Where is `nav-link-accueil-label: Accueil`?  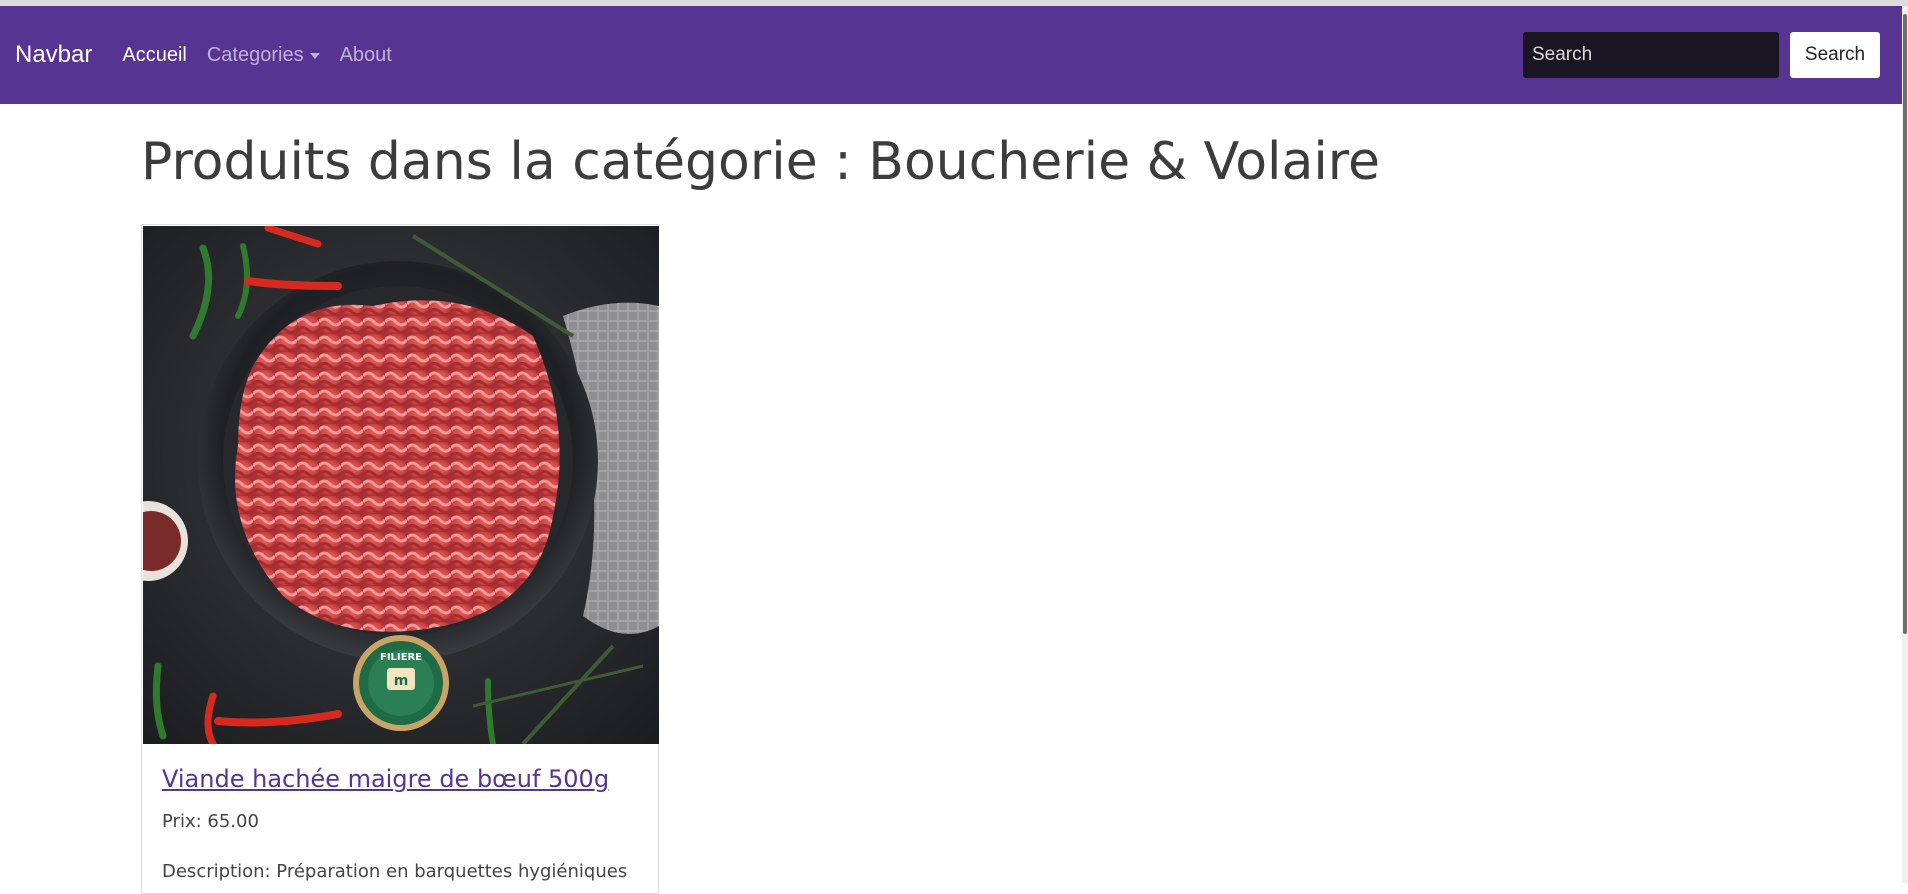
nav-link-accueil-label: Accueil is located at coordinates (154, 54).